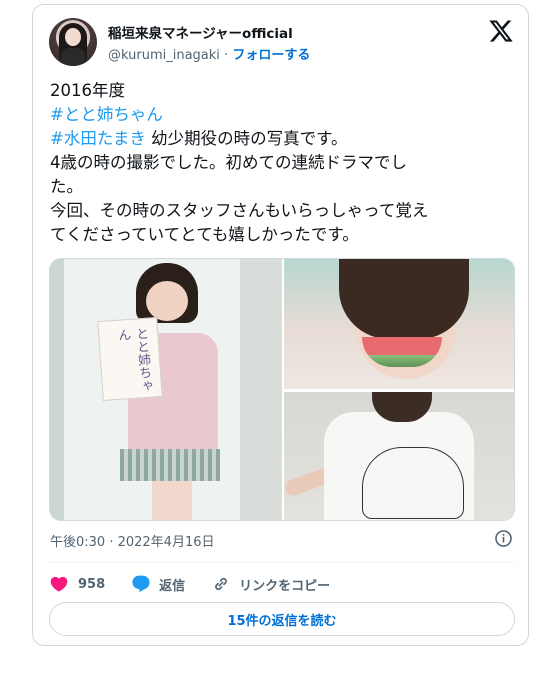  I want to click on script-book: とと姉ちゃん, so click(130, 359).